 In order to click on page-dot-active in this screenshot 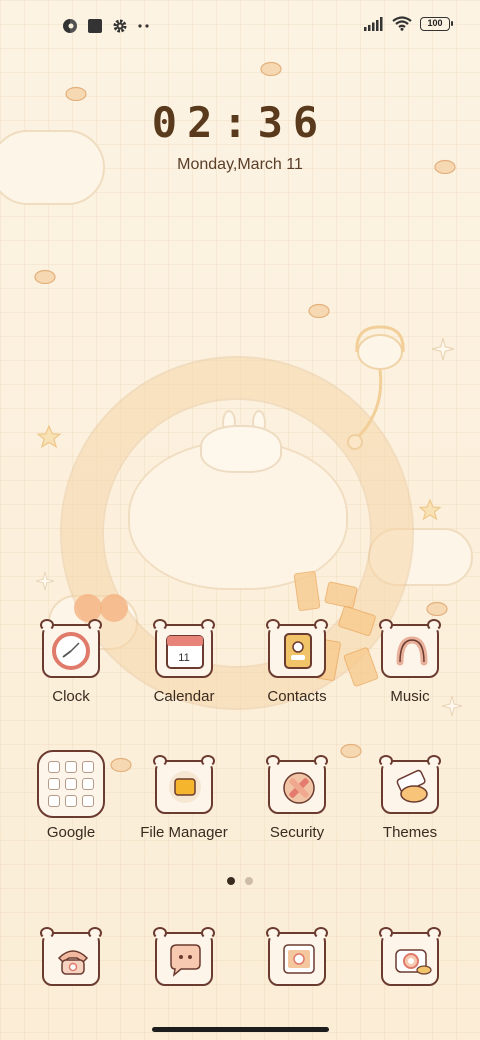, I will do `click(231, 881)`.